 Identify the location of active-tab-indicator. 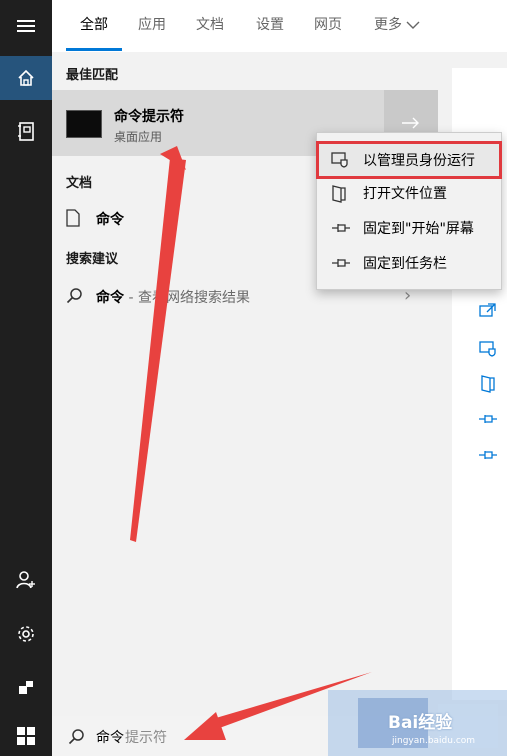
(94, 49).